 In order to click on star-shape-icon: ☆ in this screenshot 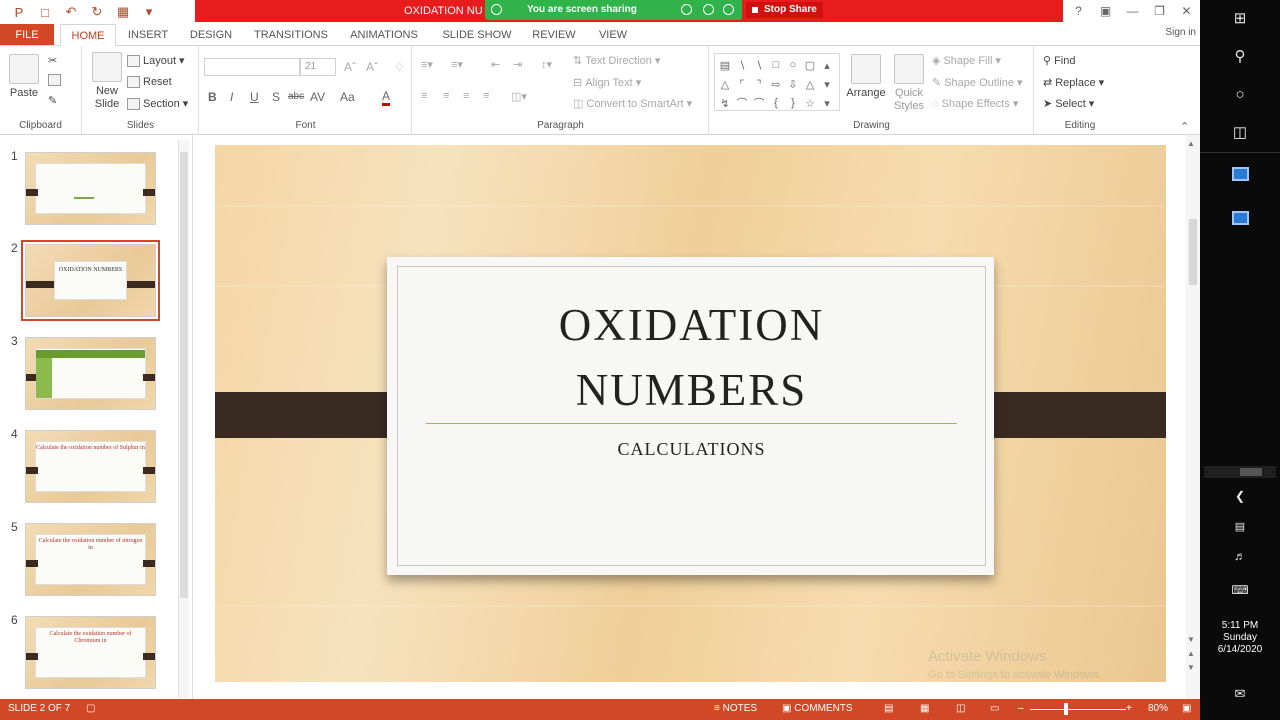, I will do `click(810, 103)`.